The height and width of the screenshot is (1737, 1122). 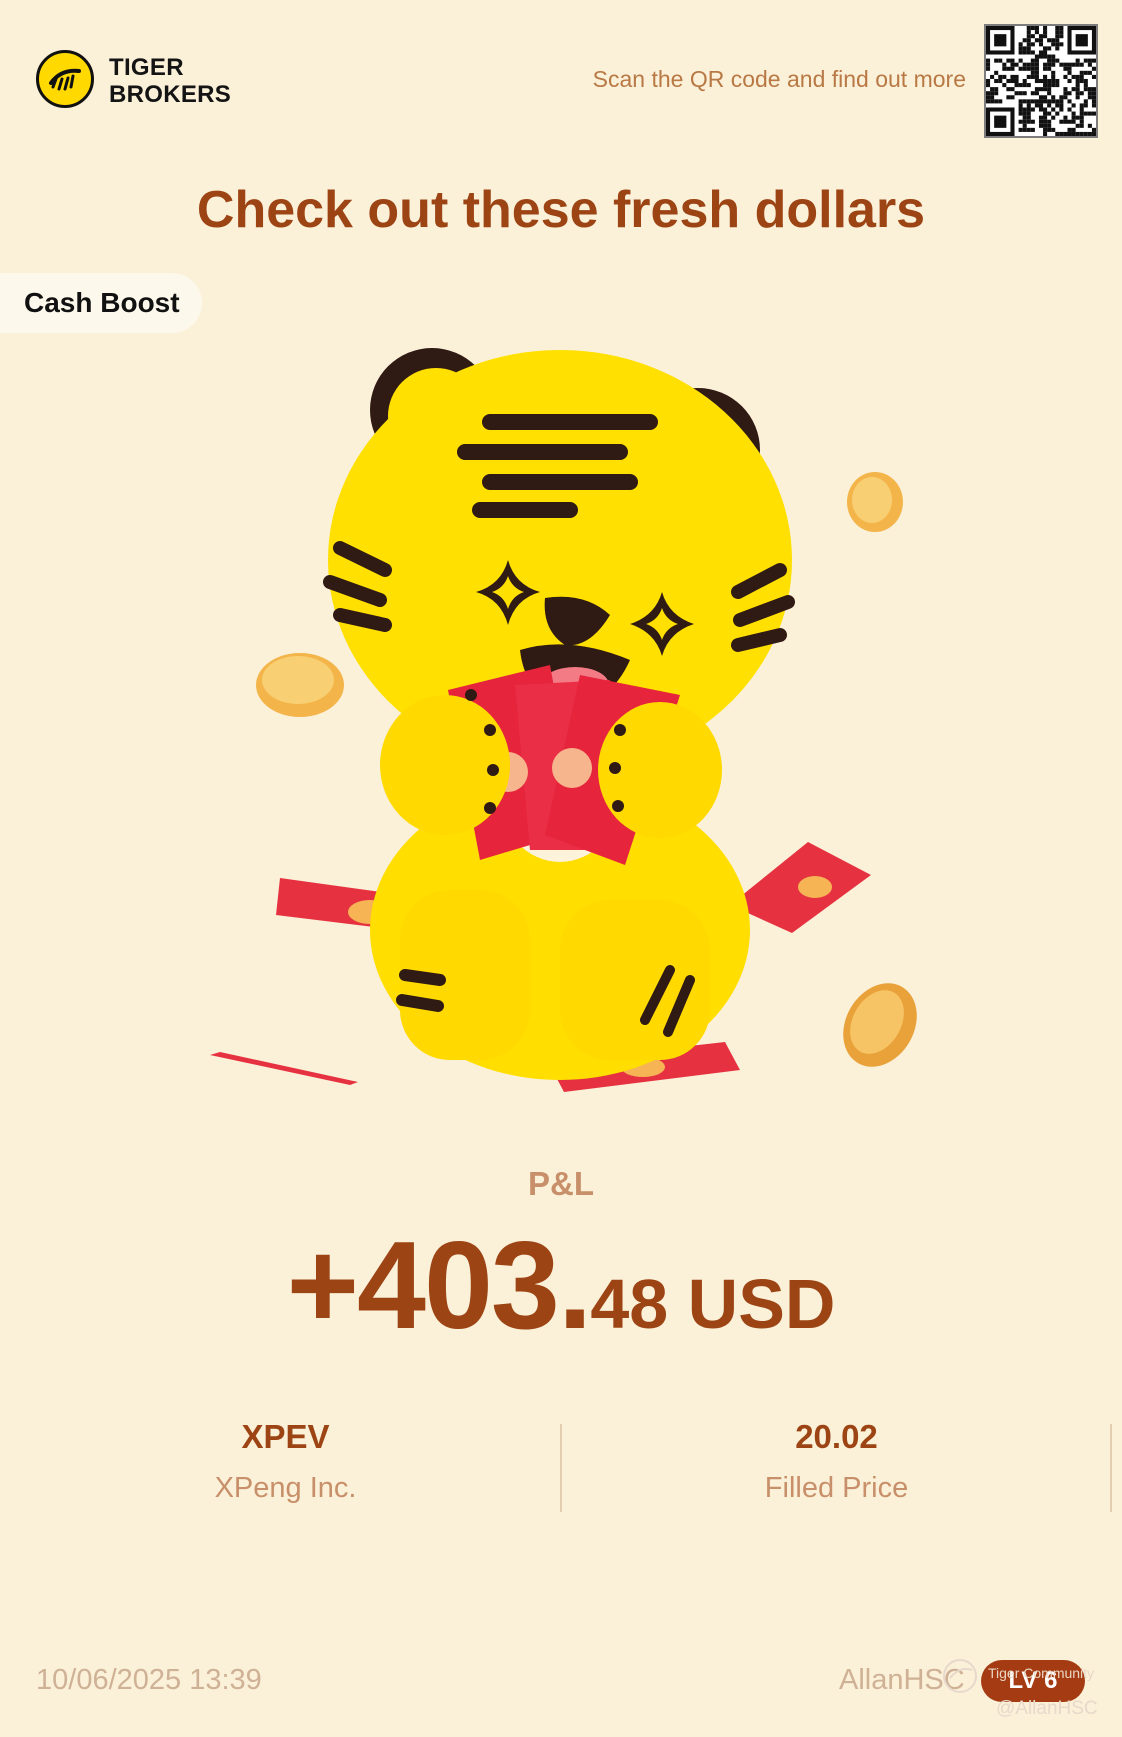 I want to click on column-divider, so click(x=1111, y=1468).